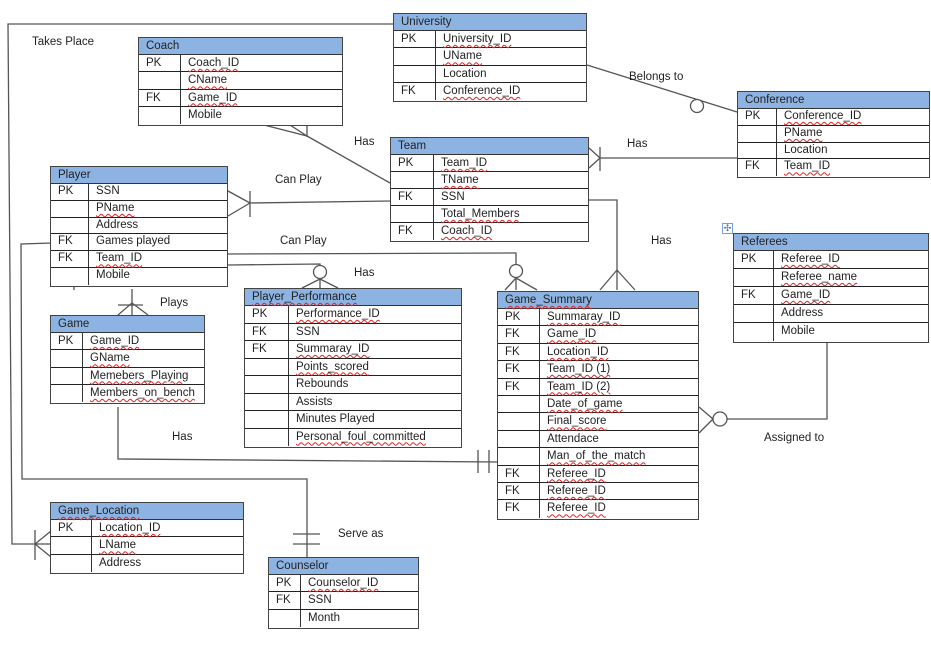 The width and height of the screenshot is (931, 665). Describe the element at coordinates (343, 618) in the screenshot. I see `table-row: Month` at that location.